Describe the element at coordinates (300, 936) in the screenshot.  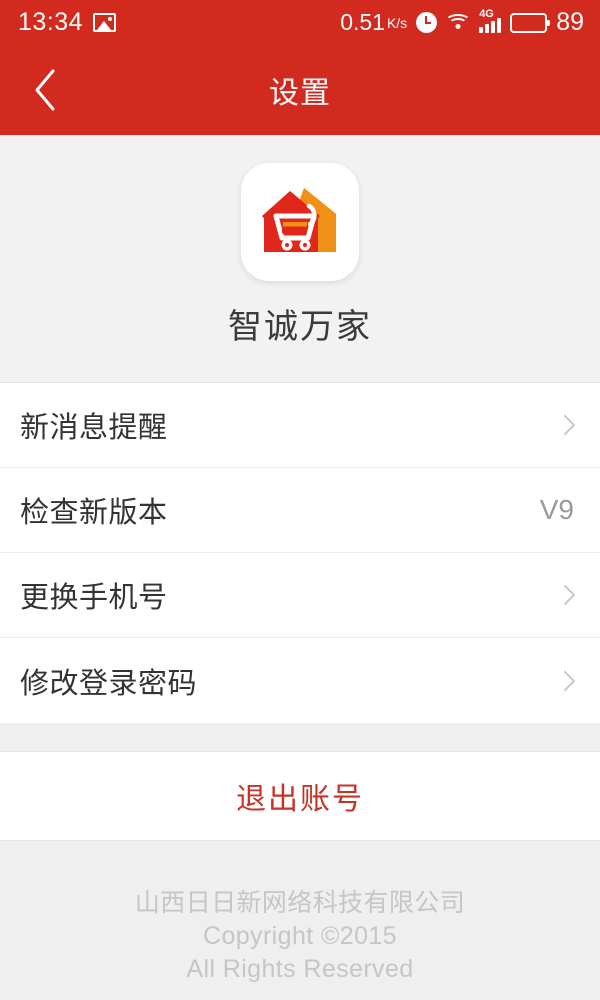
I see `footer-copyright: Copyright ©2015` at that location.